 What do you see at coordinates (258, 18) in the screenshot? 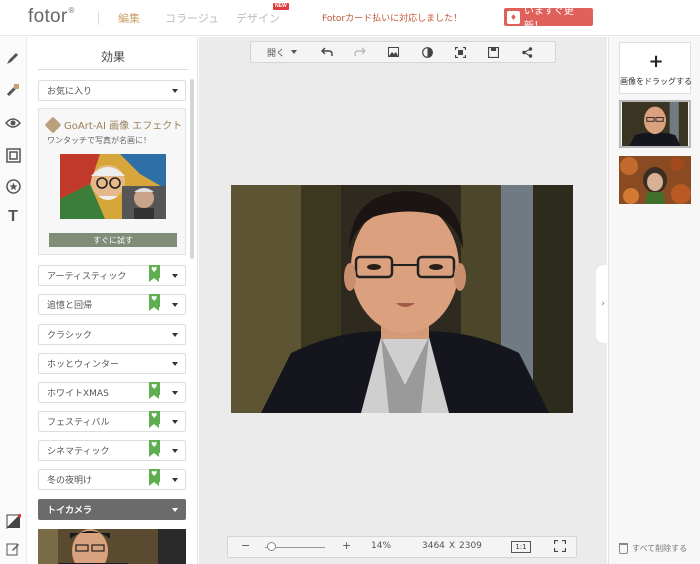
I see `tab-design: デザイン` at bounding box center [258, 18].